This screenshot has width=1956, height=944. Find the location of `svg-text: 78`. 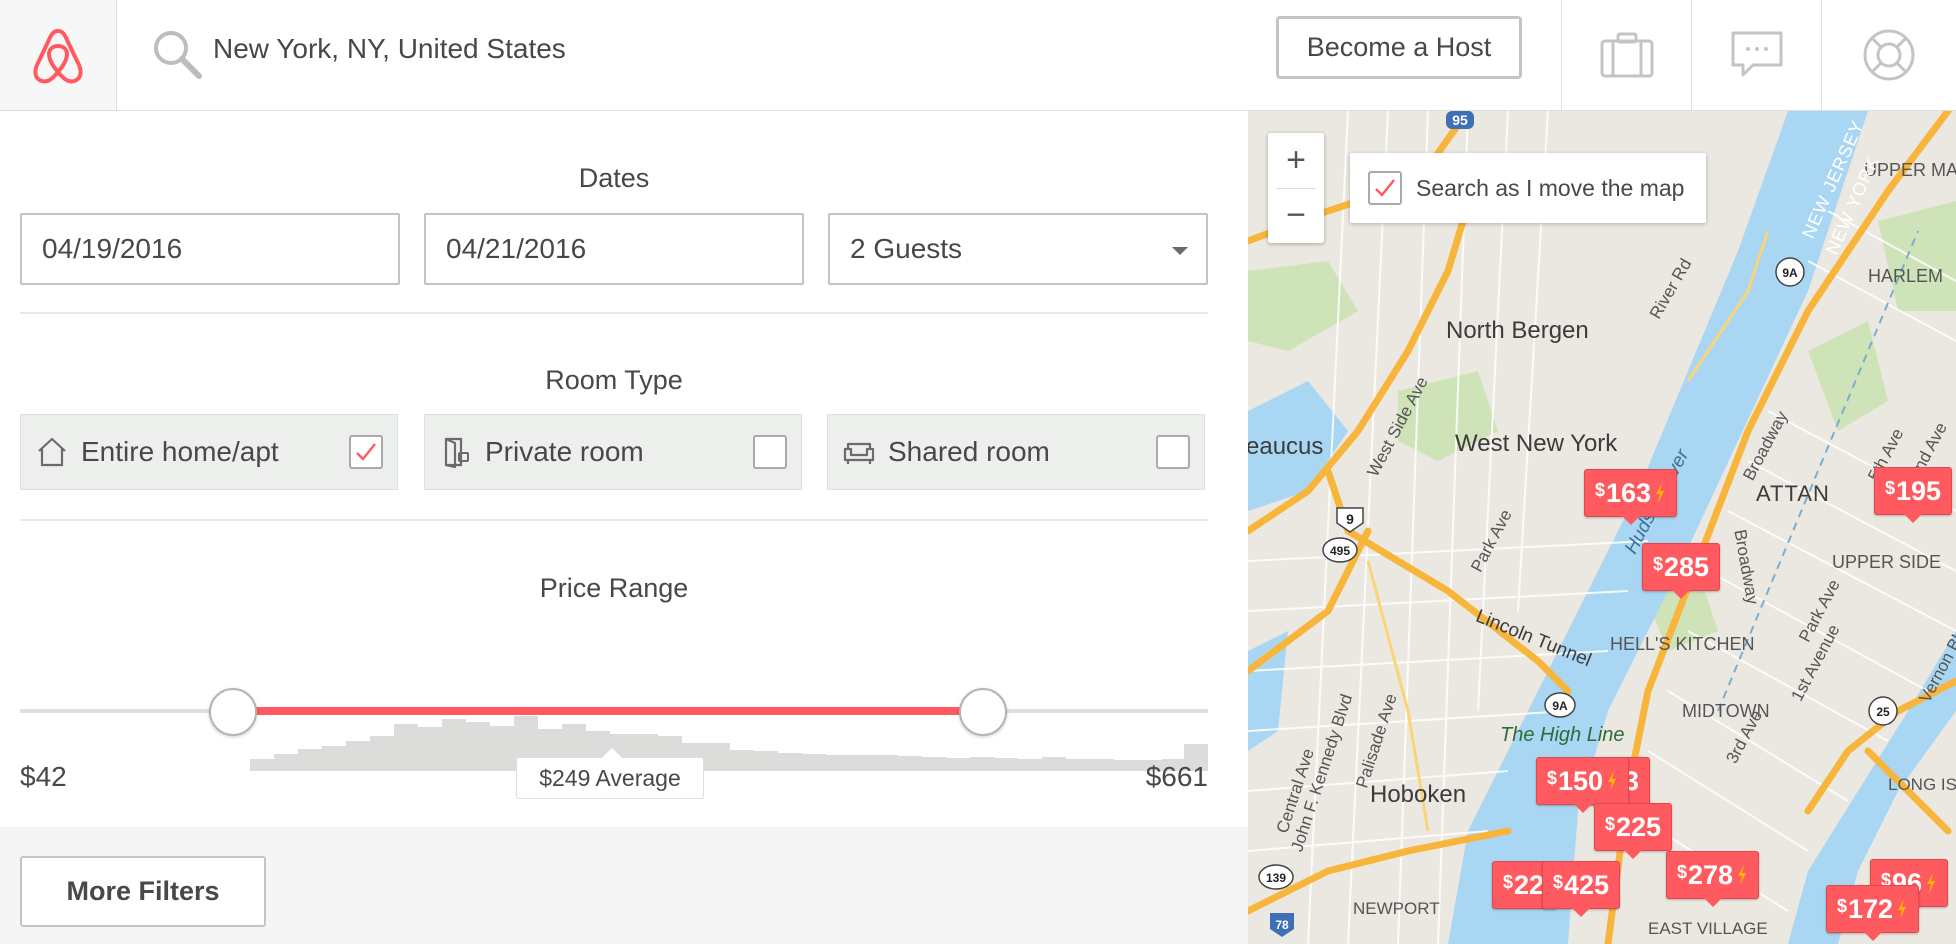

svg-text: 78 is located at coordinates (1282, 925).